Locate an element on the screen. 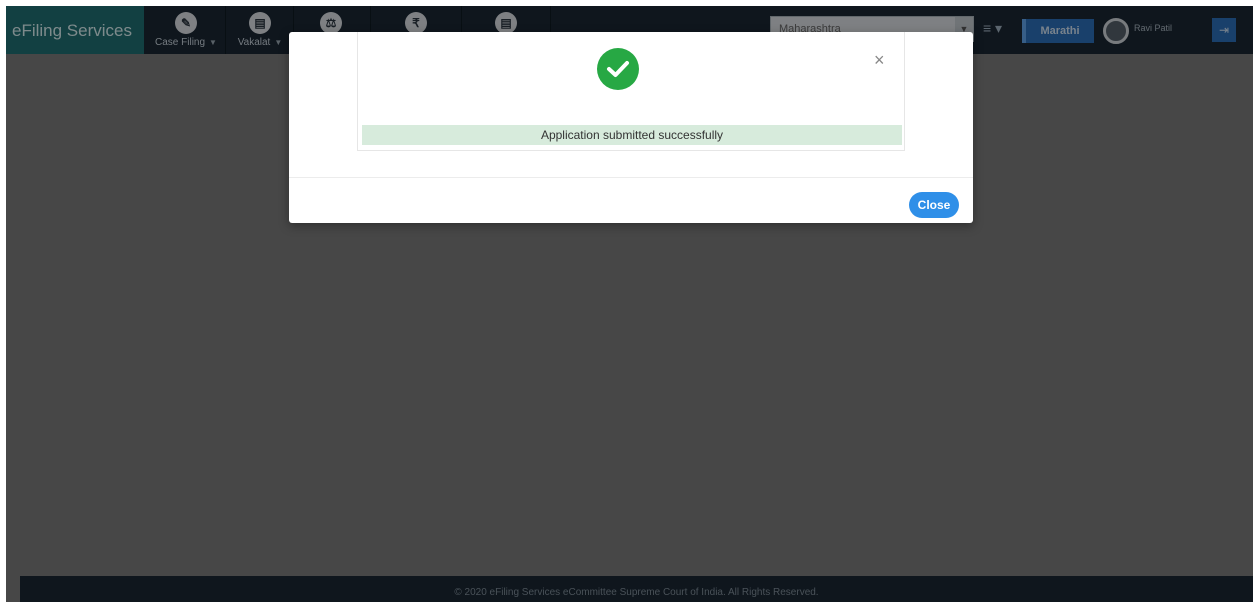  modal-divider is located at coordinates (631, 177).